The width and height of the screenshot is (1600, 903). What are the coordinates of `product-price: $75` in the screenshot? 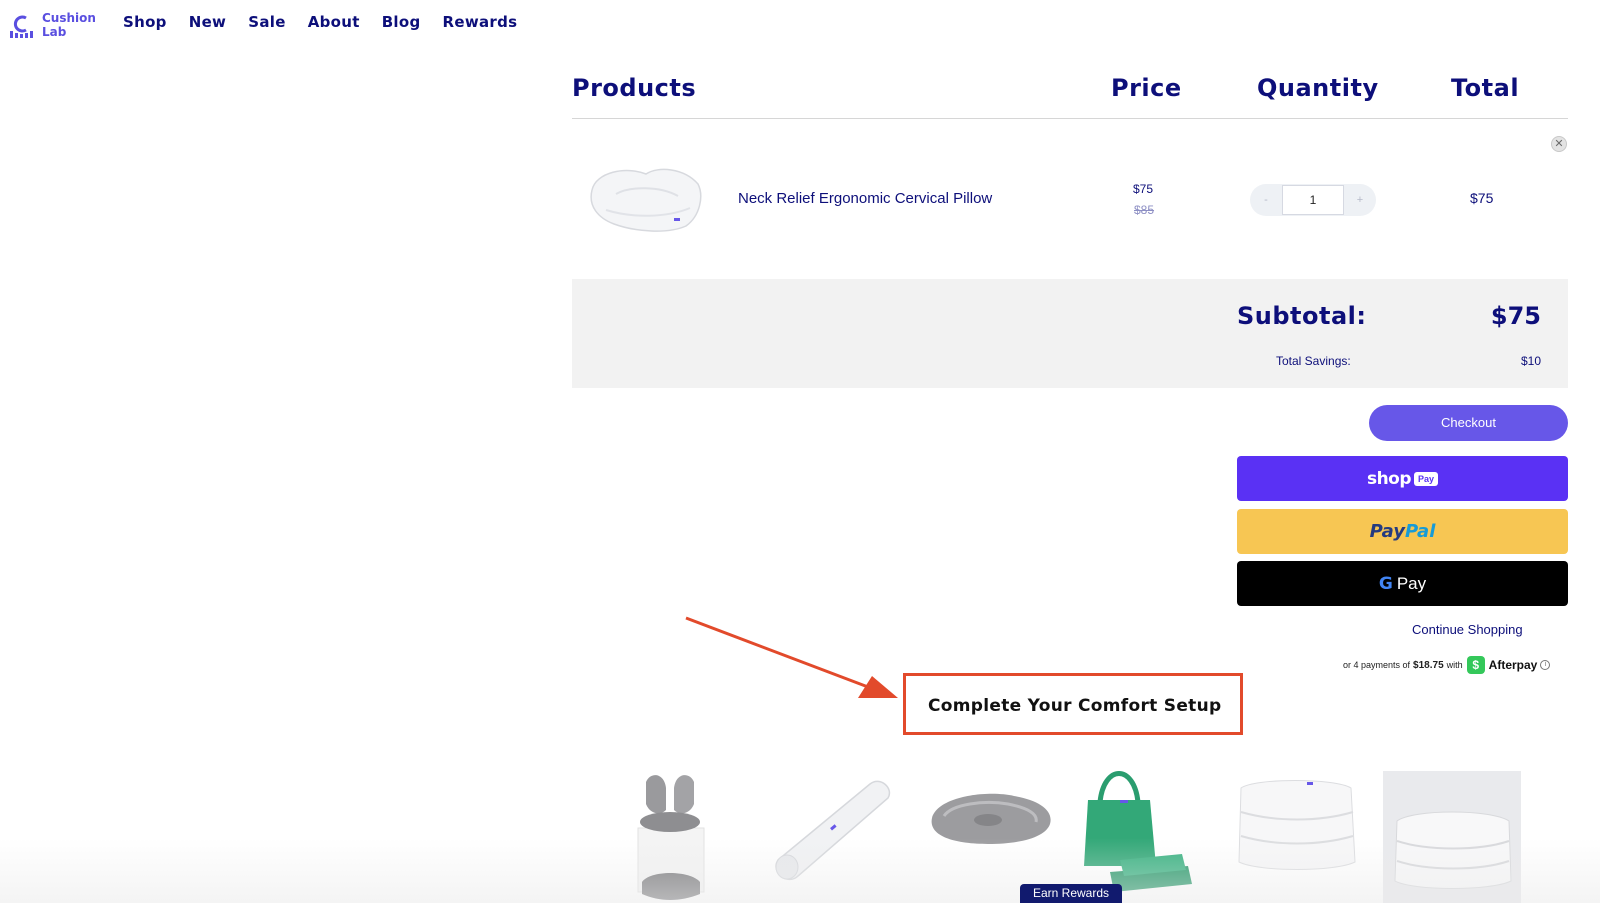 It's located at (1143, 189).